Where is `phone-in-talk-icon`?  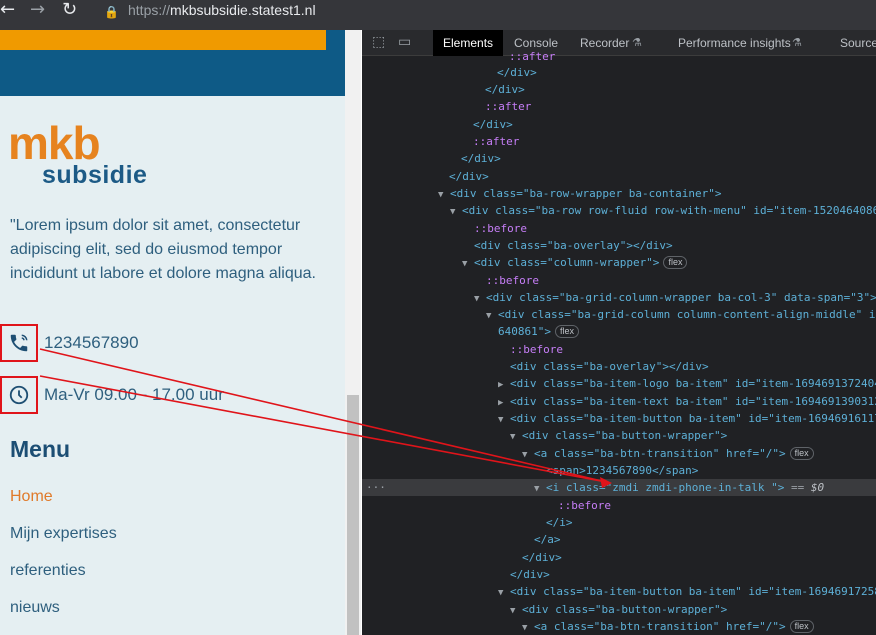
phone-in-talk-icon is located at coordinates (19, 343).